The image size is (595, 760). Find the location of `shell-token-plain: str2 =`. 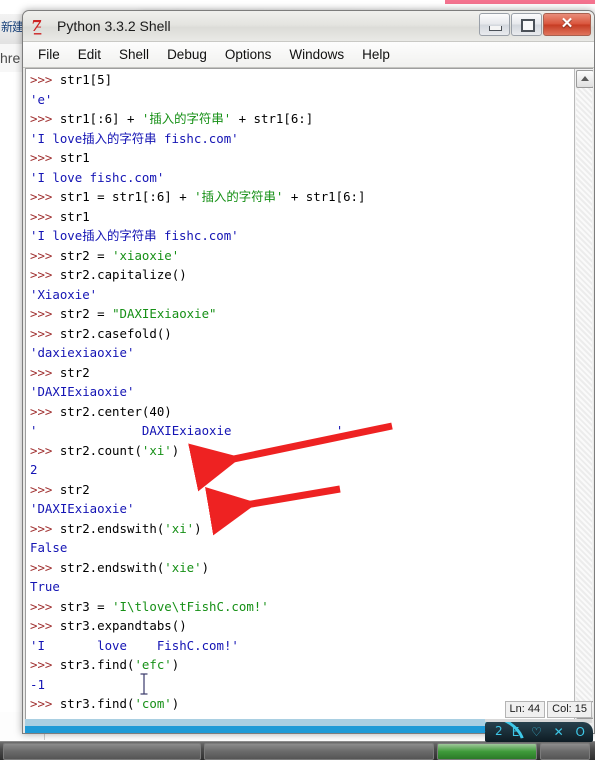

shell-token-plain: str2 = is located at coordinates (86, 255).